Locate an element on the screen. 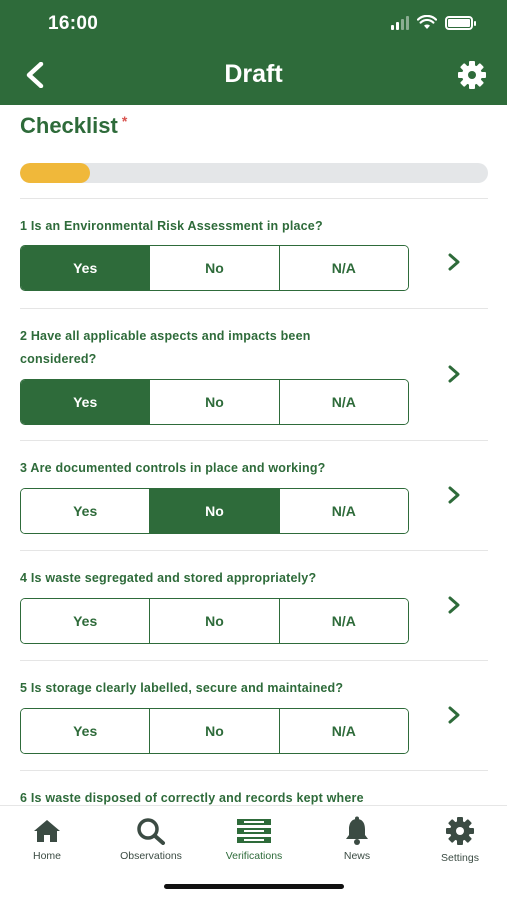 This screenshot has width=507, height=900. tab-observations: Observations is located at coordinates (151, 838).